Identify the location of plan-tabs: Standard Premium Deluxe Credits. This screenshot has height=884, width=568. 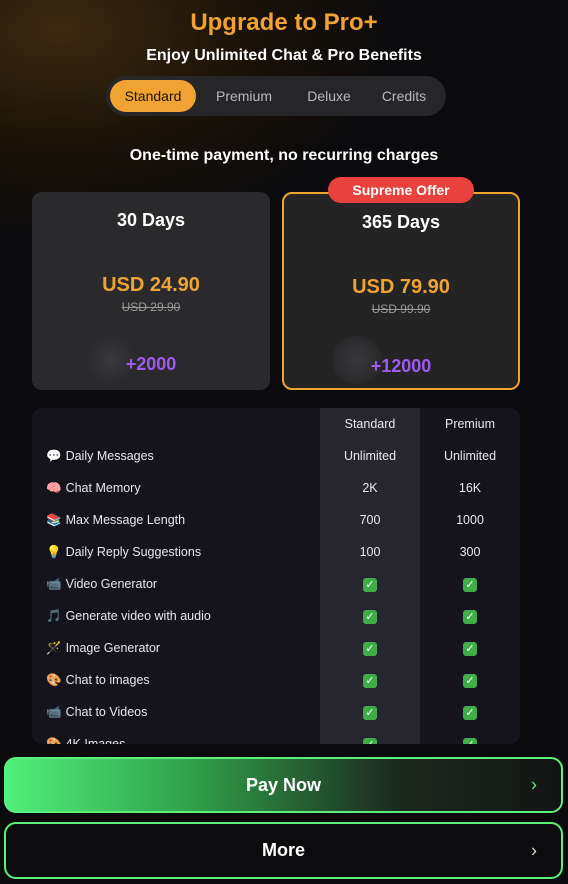
(276, 96).